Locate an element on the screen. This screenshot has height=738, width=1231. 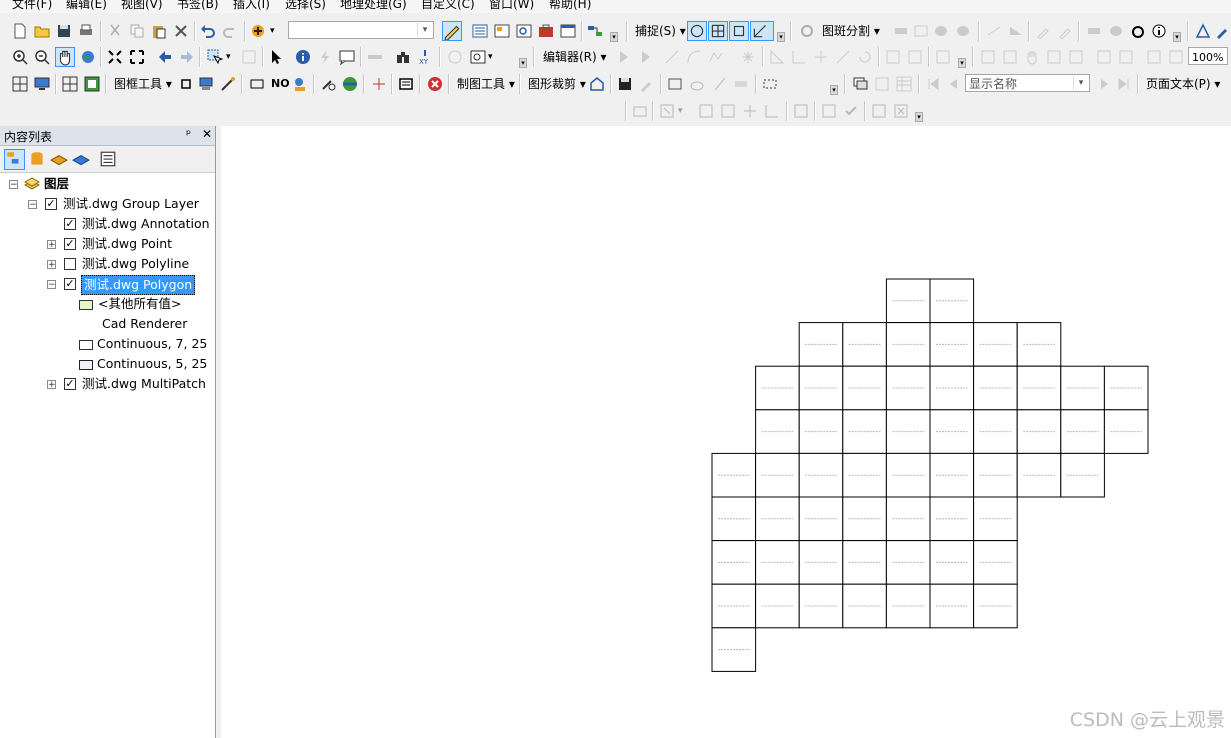
validate-check-icon is located at coordinates (851, 111).